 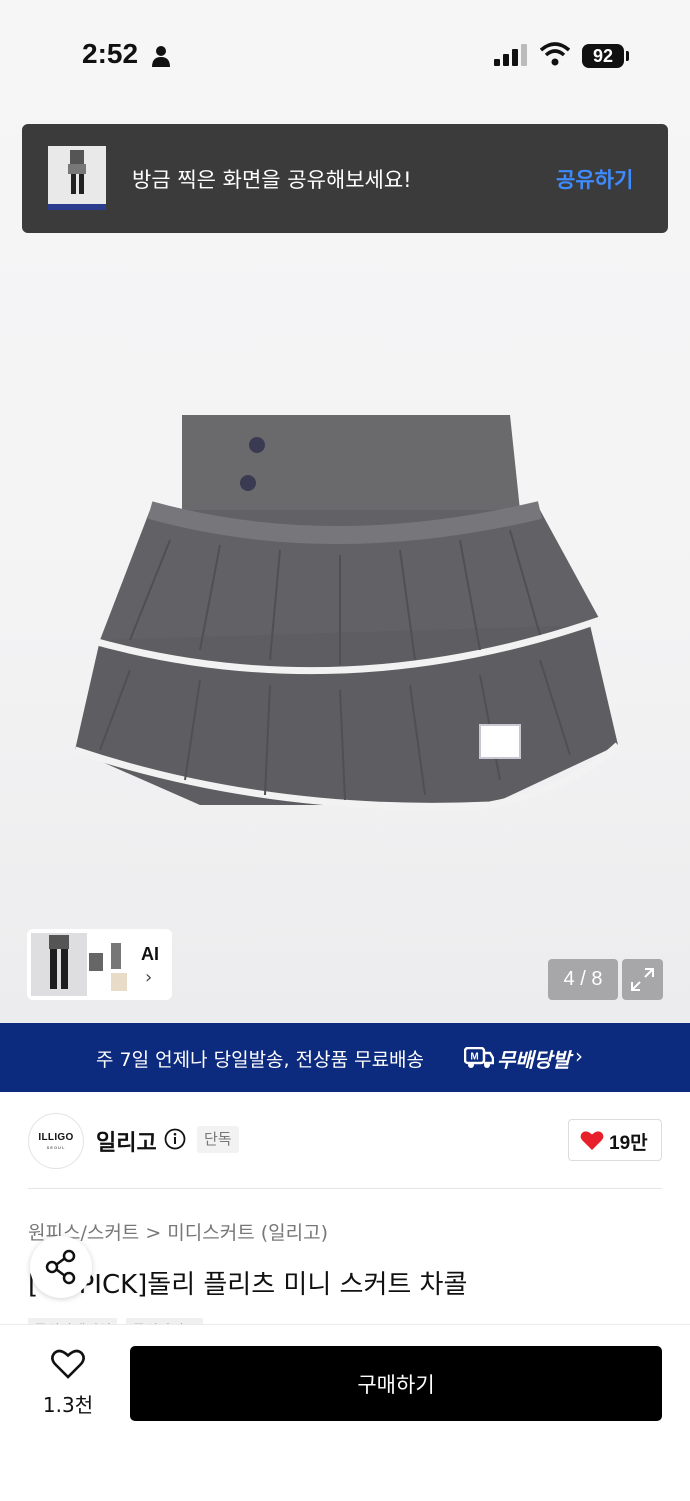 I want to click on heart-filled-icon, so click(x=592, y=1140).